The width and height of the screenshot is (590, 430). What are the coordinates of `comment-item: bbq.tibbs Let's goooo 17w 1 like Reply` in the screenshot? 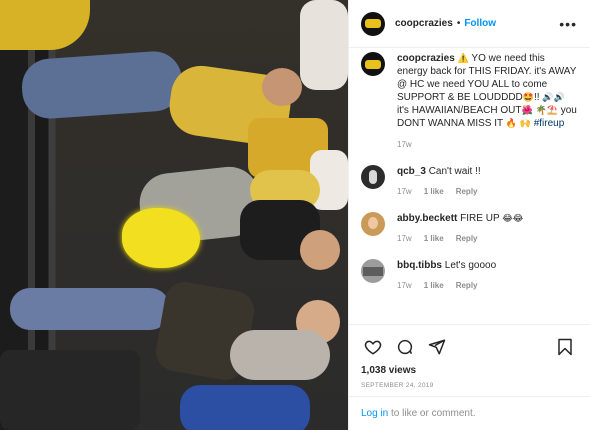 It's located at (469, 274).